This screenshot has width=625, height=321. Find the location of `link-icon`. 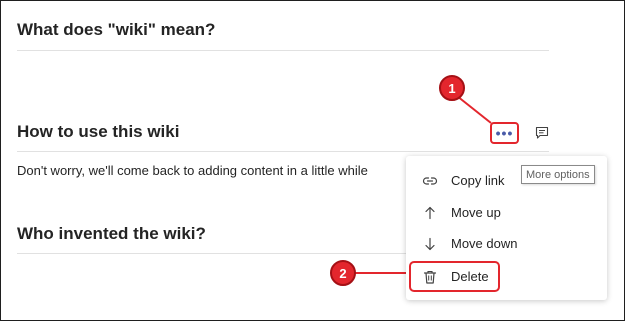

link-icon is located at coordinates (430, 181).